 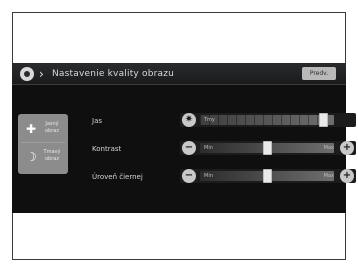 What do you see at coordinates (113, 74) in the screenshot?
I see `page-title: Nastavenie kvality obrazu` at bounding box center [113, 74].